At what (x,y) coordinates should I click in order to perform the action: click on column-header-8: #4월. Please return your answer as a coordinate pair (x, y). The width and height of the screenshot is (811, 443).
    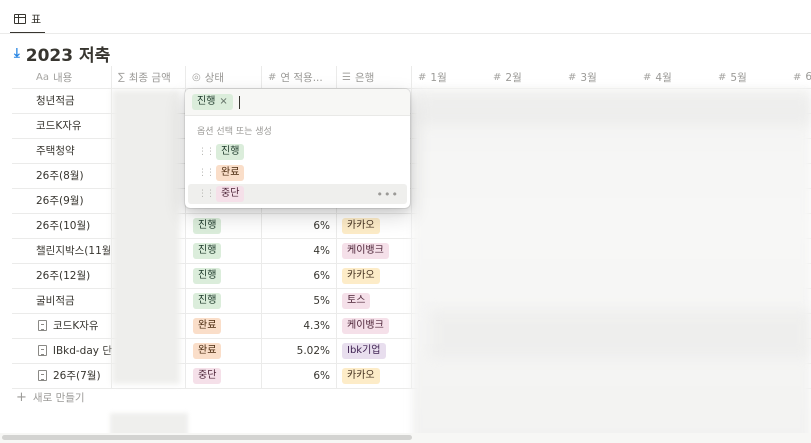
    Looking at the image, I should click on (678, 77).